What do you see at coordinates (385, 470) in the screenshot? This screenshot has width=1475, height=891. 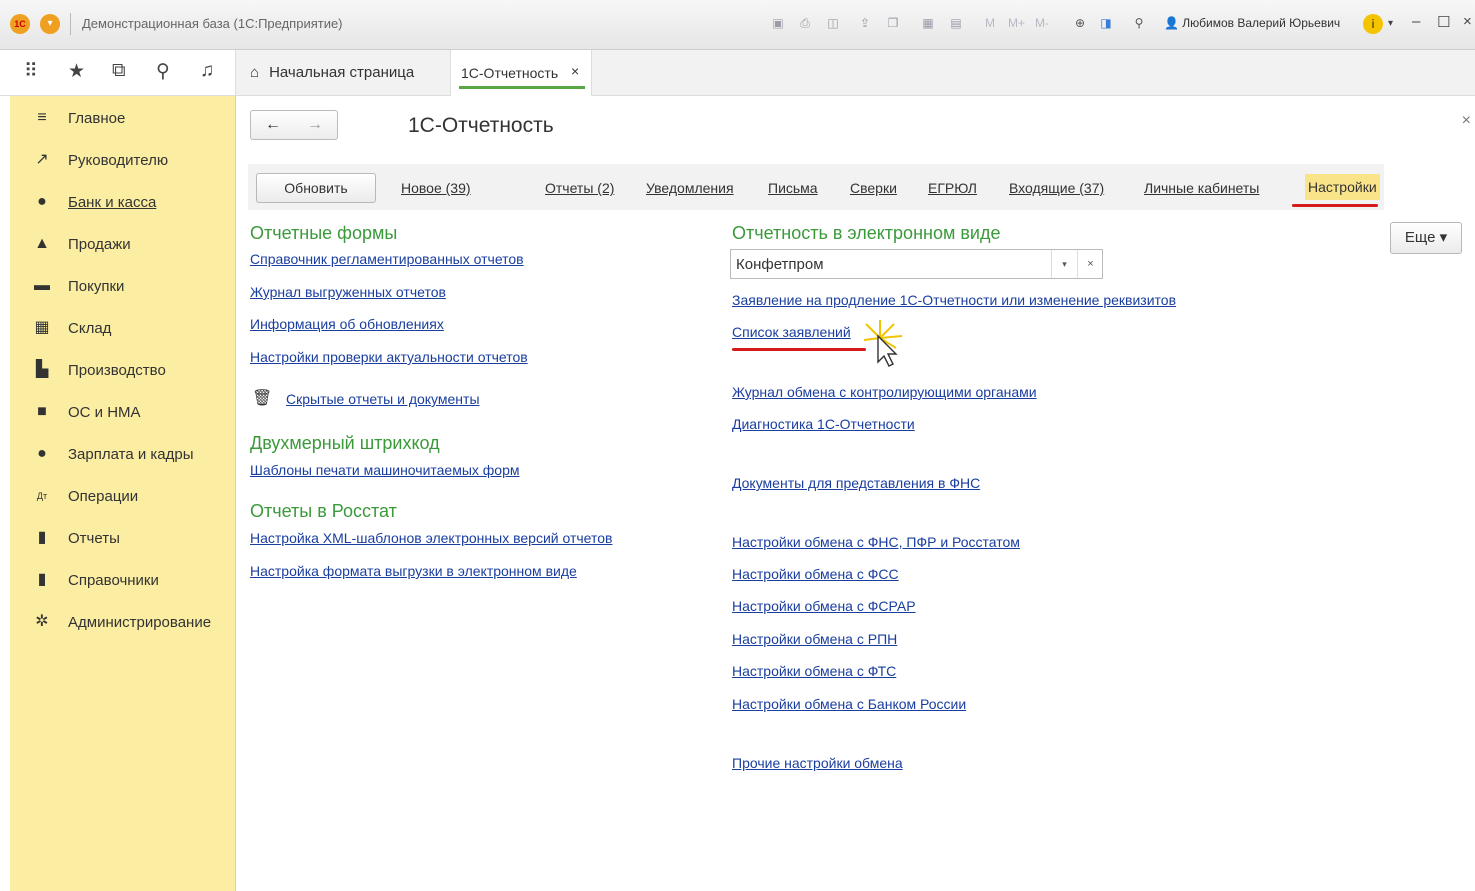 I see `link-machine-readable-templates: Шаблоны печати машиночитаемых форм` at bounding box center [385, 470].